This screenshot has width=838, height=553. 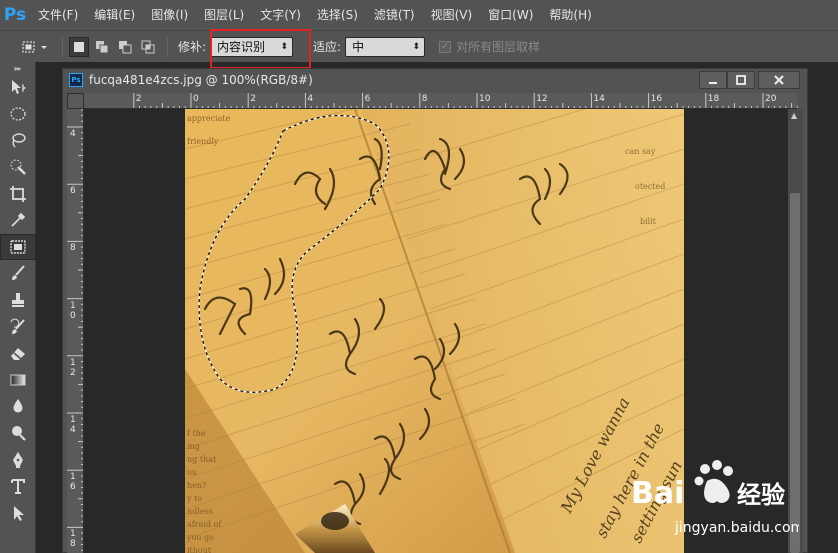 I want to click on menu-filter: 滤镜(T), so click(x=394, y=15).